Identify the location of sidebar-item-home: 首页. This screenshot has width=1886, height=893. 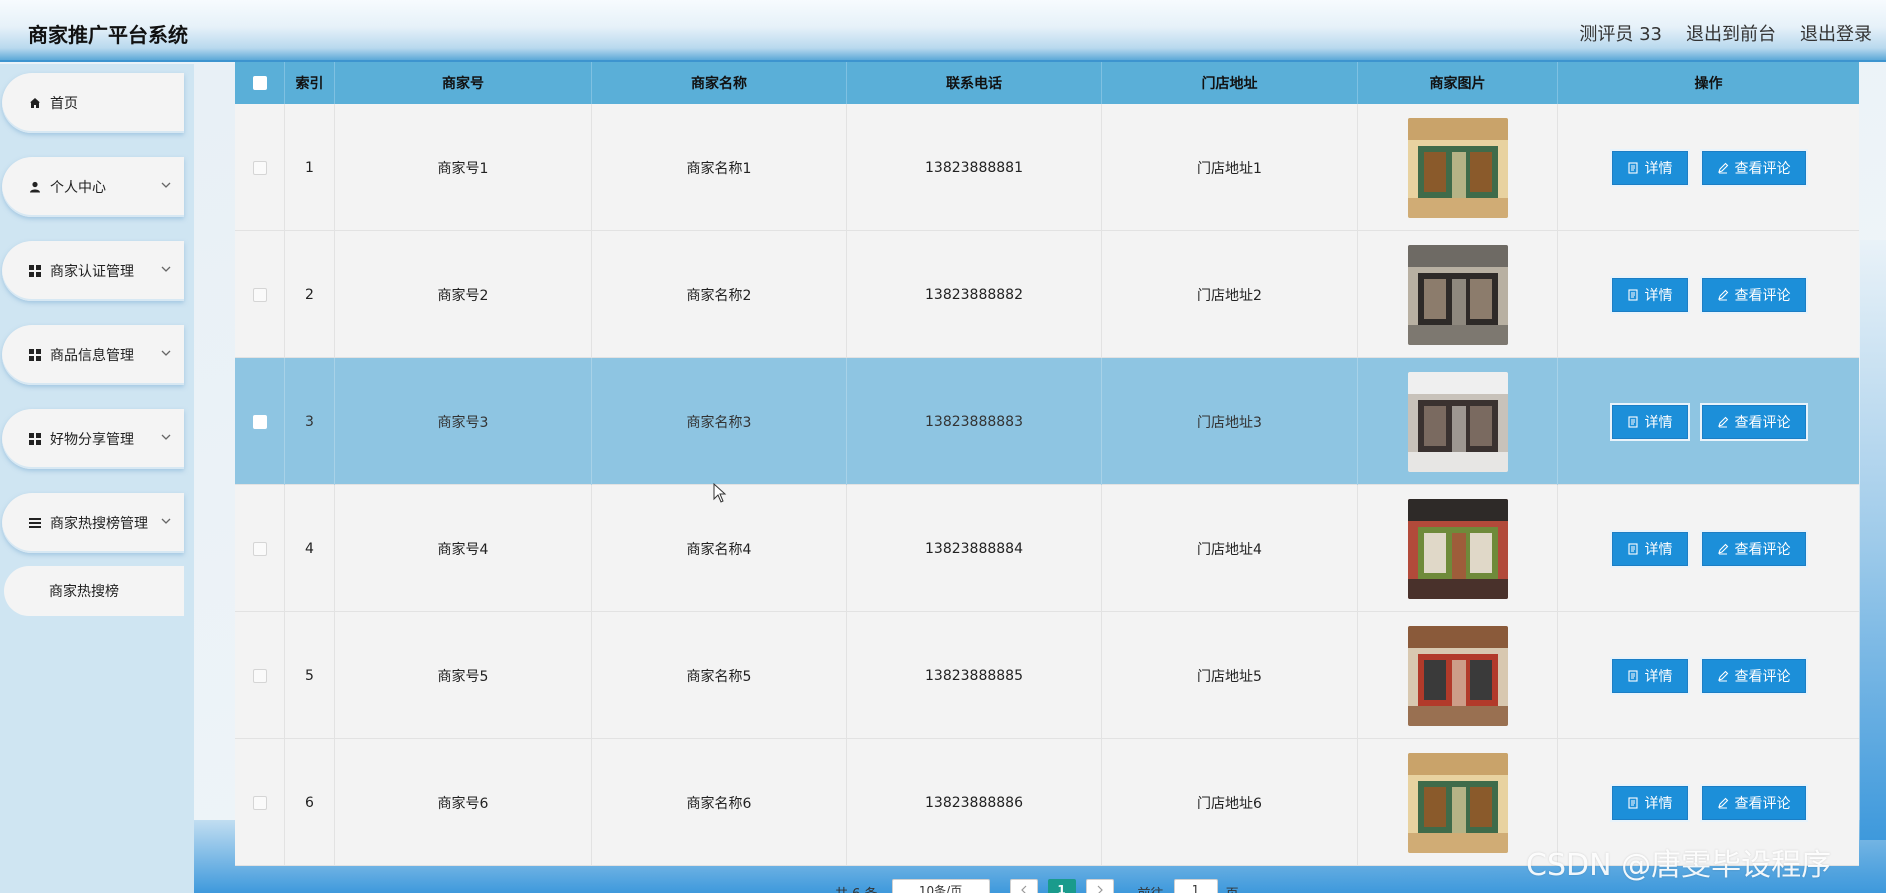
(93, 103).